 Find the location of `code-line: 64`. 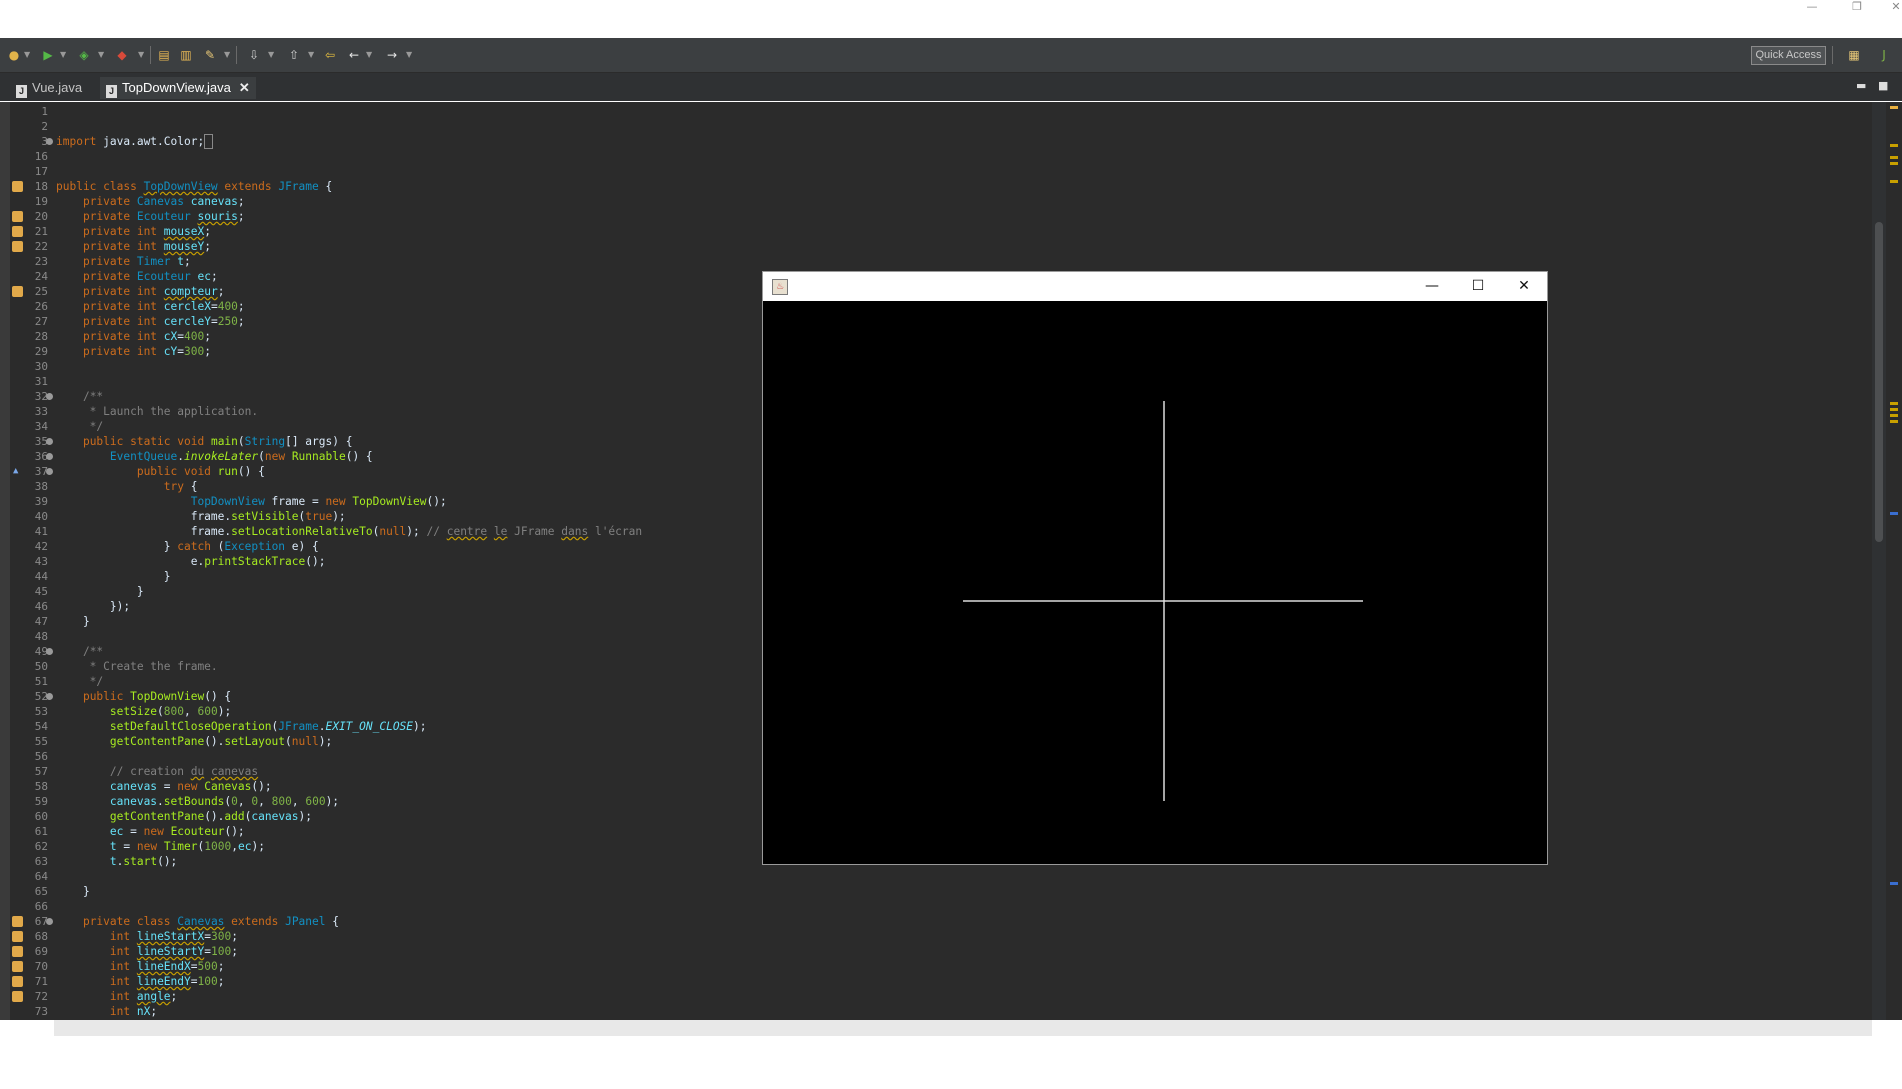

code-line: 64 is located at coordinates (936, 876).